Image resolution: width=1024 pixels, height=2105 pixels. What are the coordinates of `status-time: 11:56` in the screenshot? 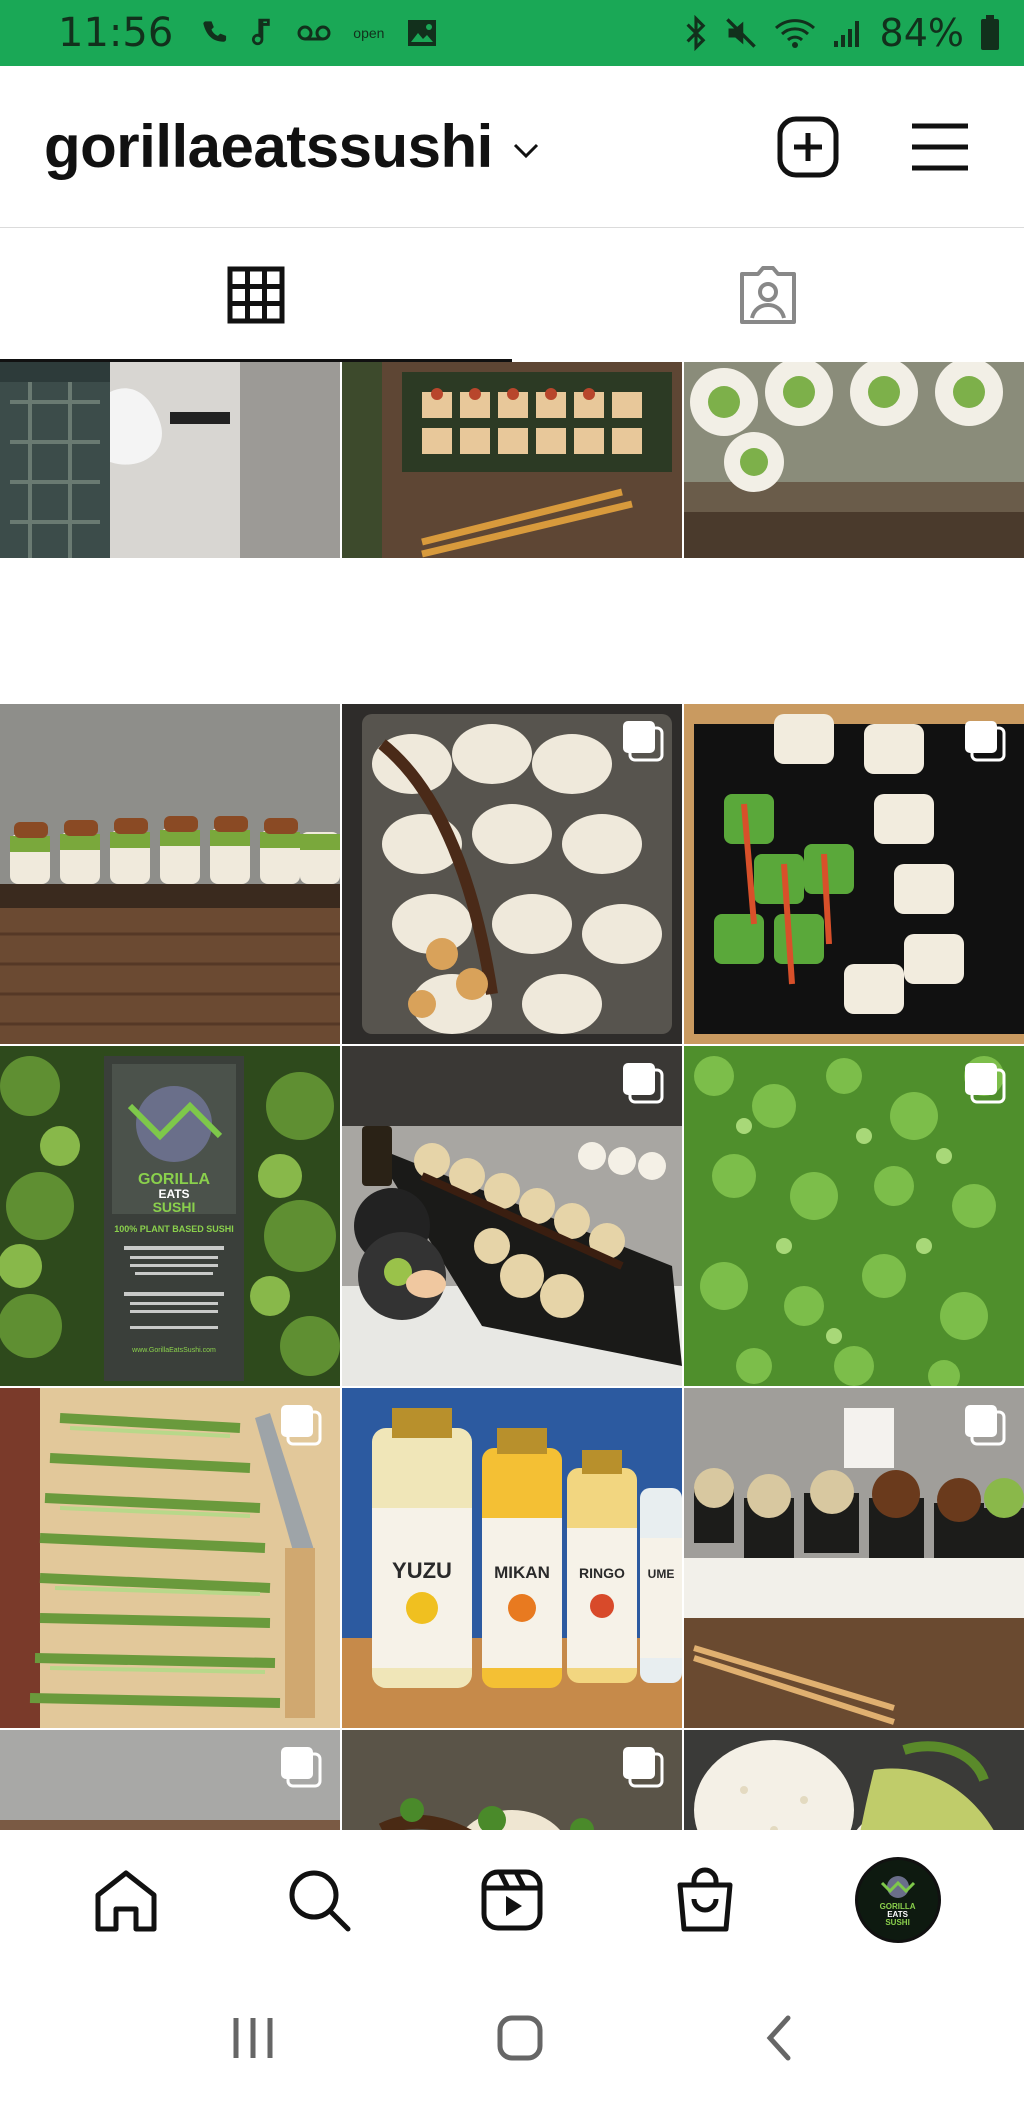 It's located at (116, 33).